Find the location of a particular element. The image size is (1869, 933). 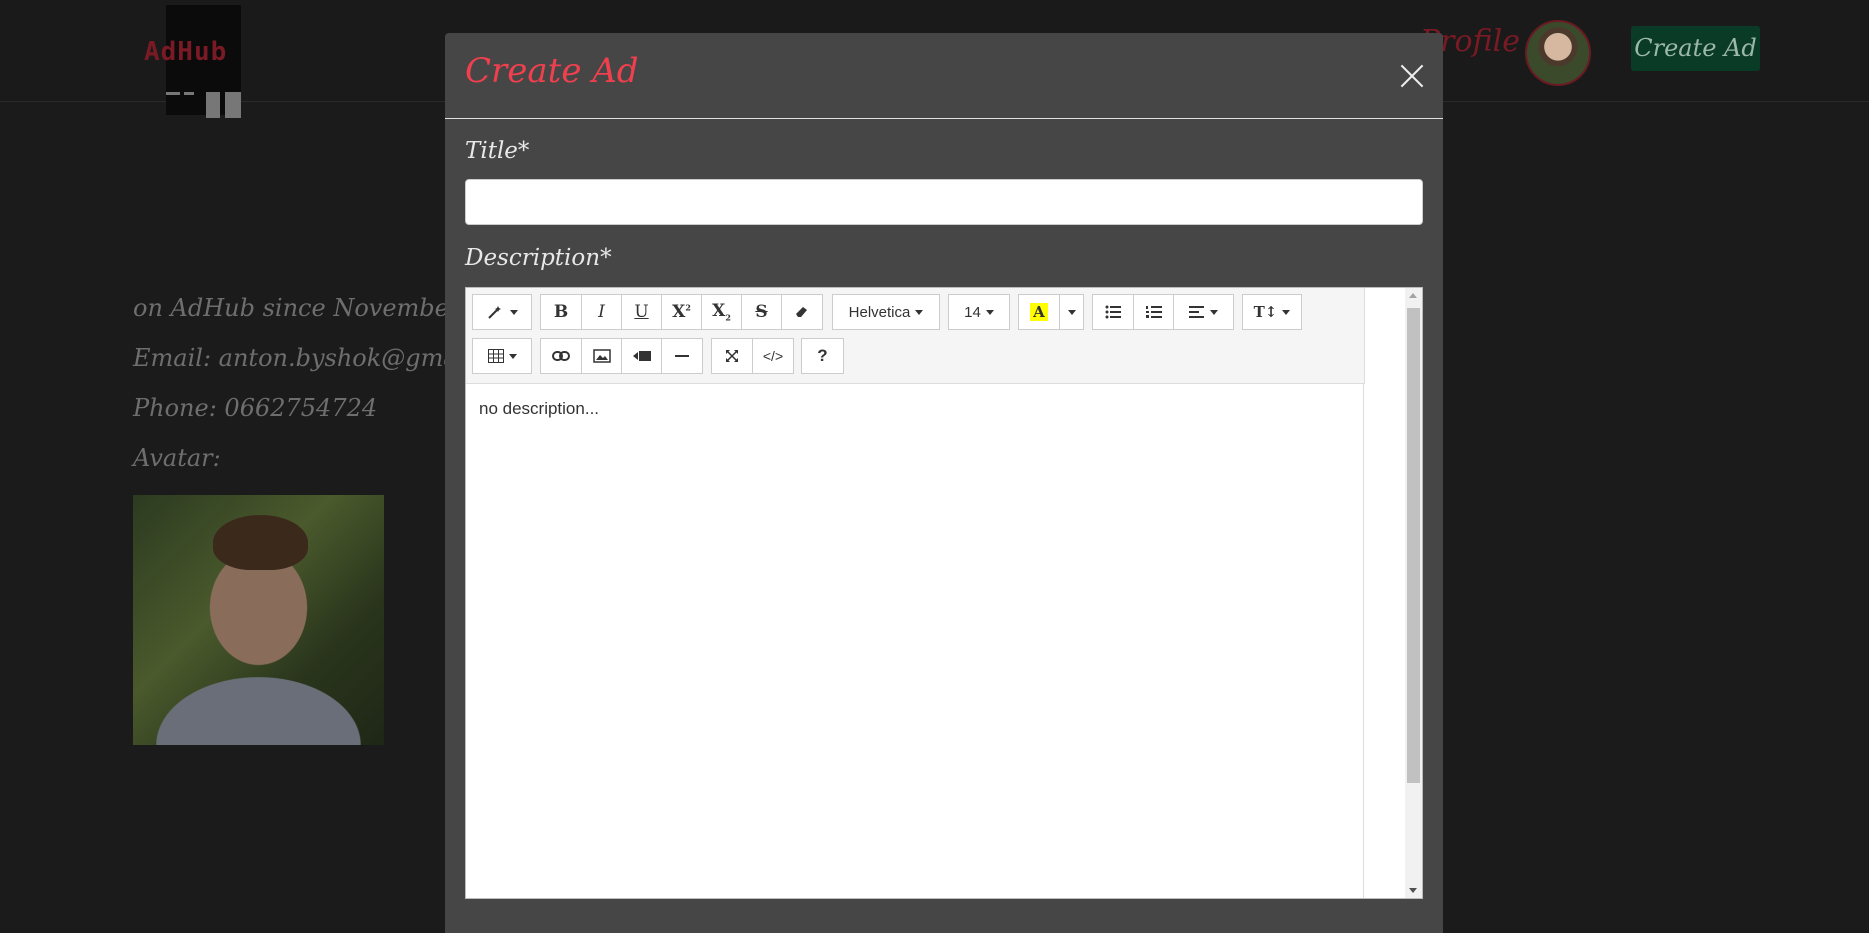

table-icon is located at coordinates (495, 356).